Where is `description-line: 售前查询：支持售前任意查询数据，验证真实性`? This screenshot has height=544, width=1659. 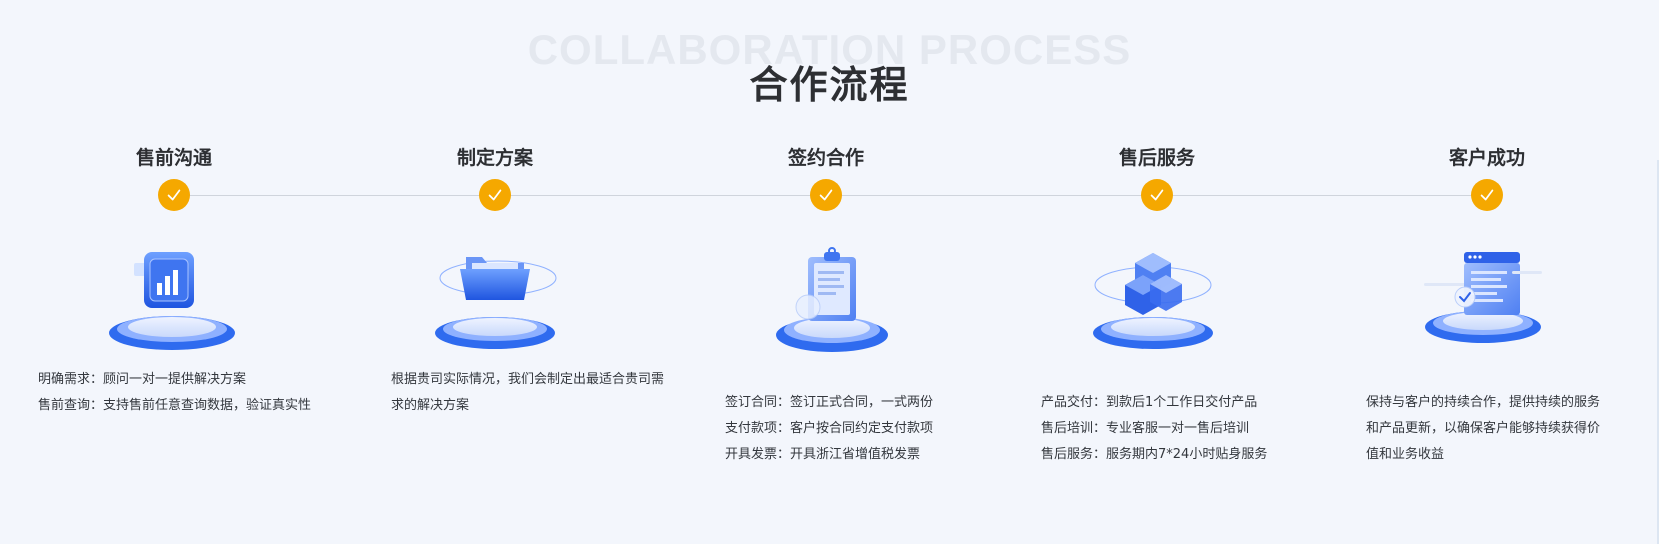
description-line: 售前查询：支持售前任意查询数据，验证真实性 is located at coordinates (175, 405).